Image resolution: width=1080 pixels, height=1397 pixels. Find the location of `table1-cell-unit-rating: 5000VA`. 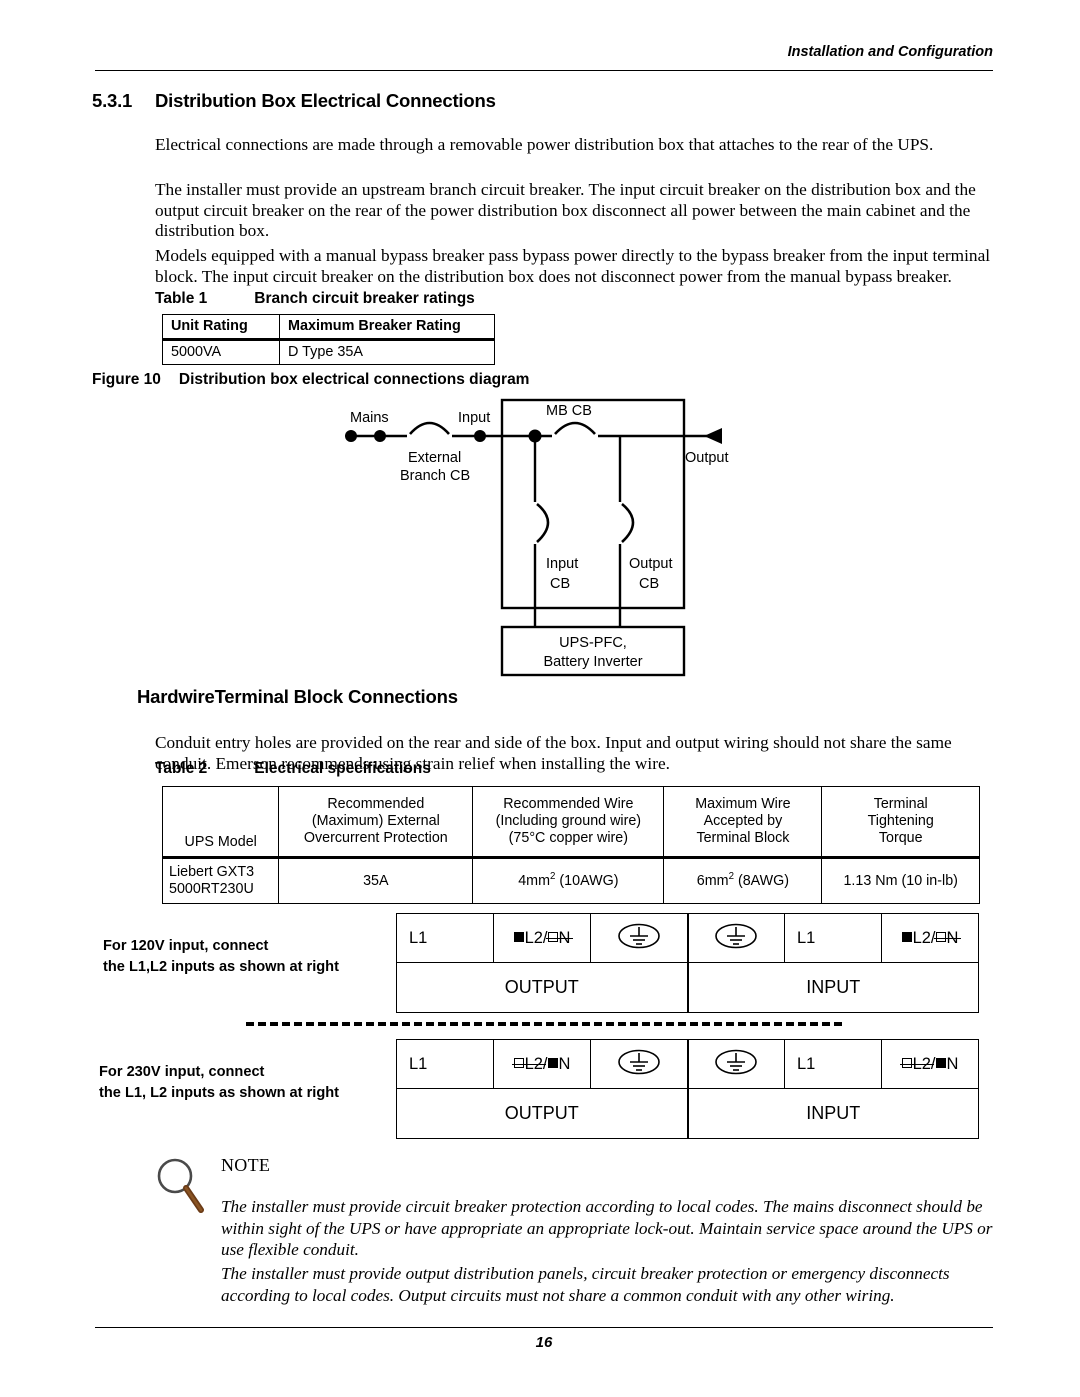

table1-cell-unit-rating: 5000VA is located at coordinates (221, 352).